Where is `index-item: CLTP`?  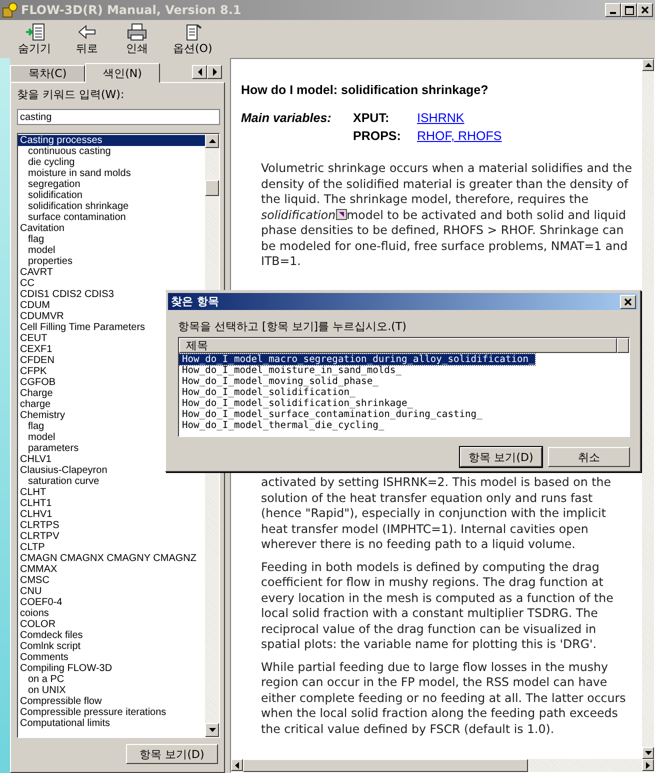 index-item: CLTP is located at coordinates (111, 547).